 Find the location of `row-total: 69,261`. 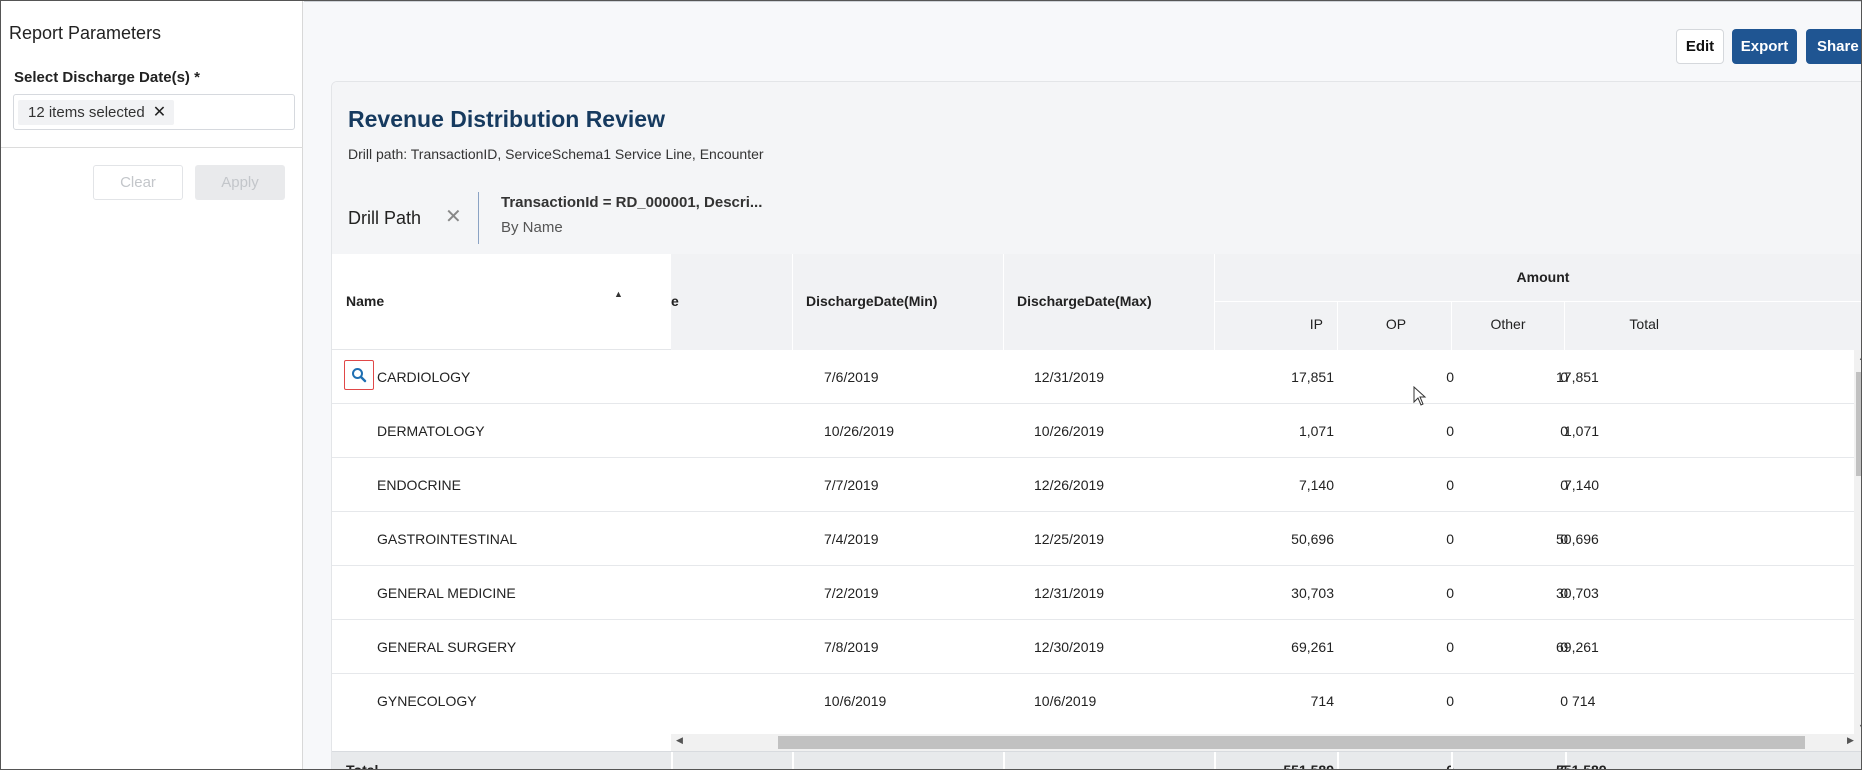

row-total: 69,261 is located at coordinates (1577, 647).